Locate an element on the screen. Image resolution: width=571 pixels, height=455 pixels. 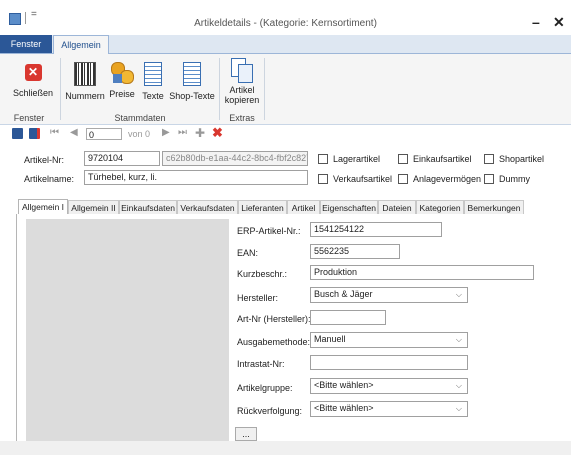
hersteller-dropdown: Busch & Jäger ⌵ is located at coordinates (389, 295).